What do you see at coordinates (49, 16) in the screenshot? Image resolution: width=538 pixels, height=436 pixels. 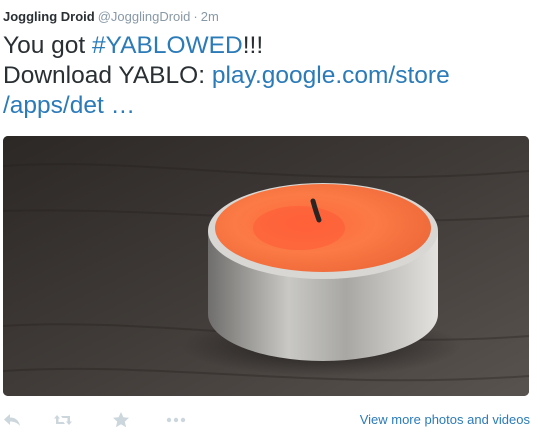 I see `author-name: Joggling Droid` at bounding box center [49, 16].